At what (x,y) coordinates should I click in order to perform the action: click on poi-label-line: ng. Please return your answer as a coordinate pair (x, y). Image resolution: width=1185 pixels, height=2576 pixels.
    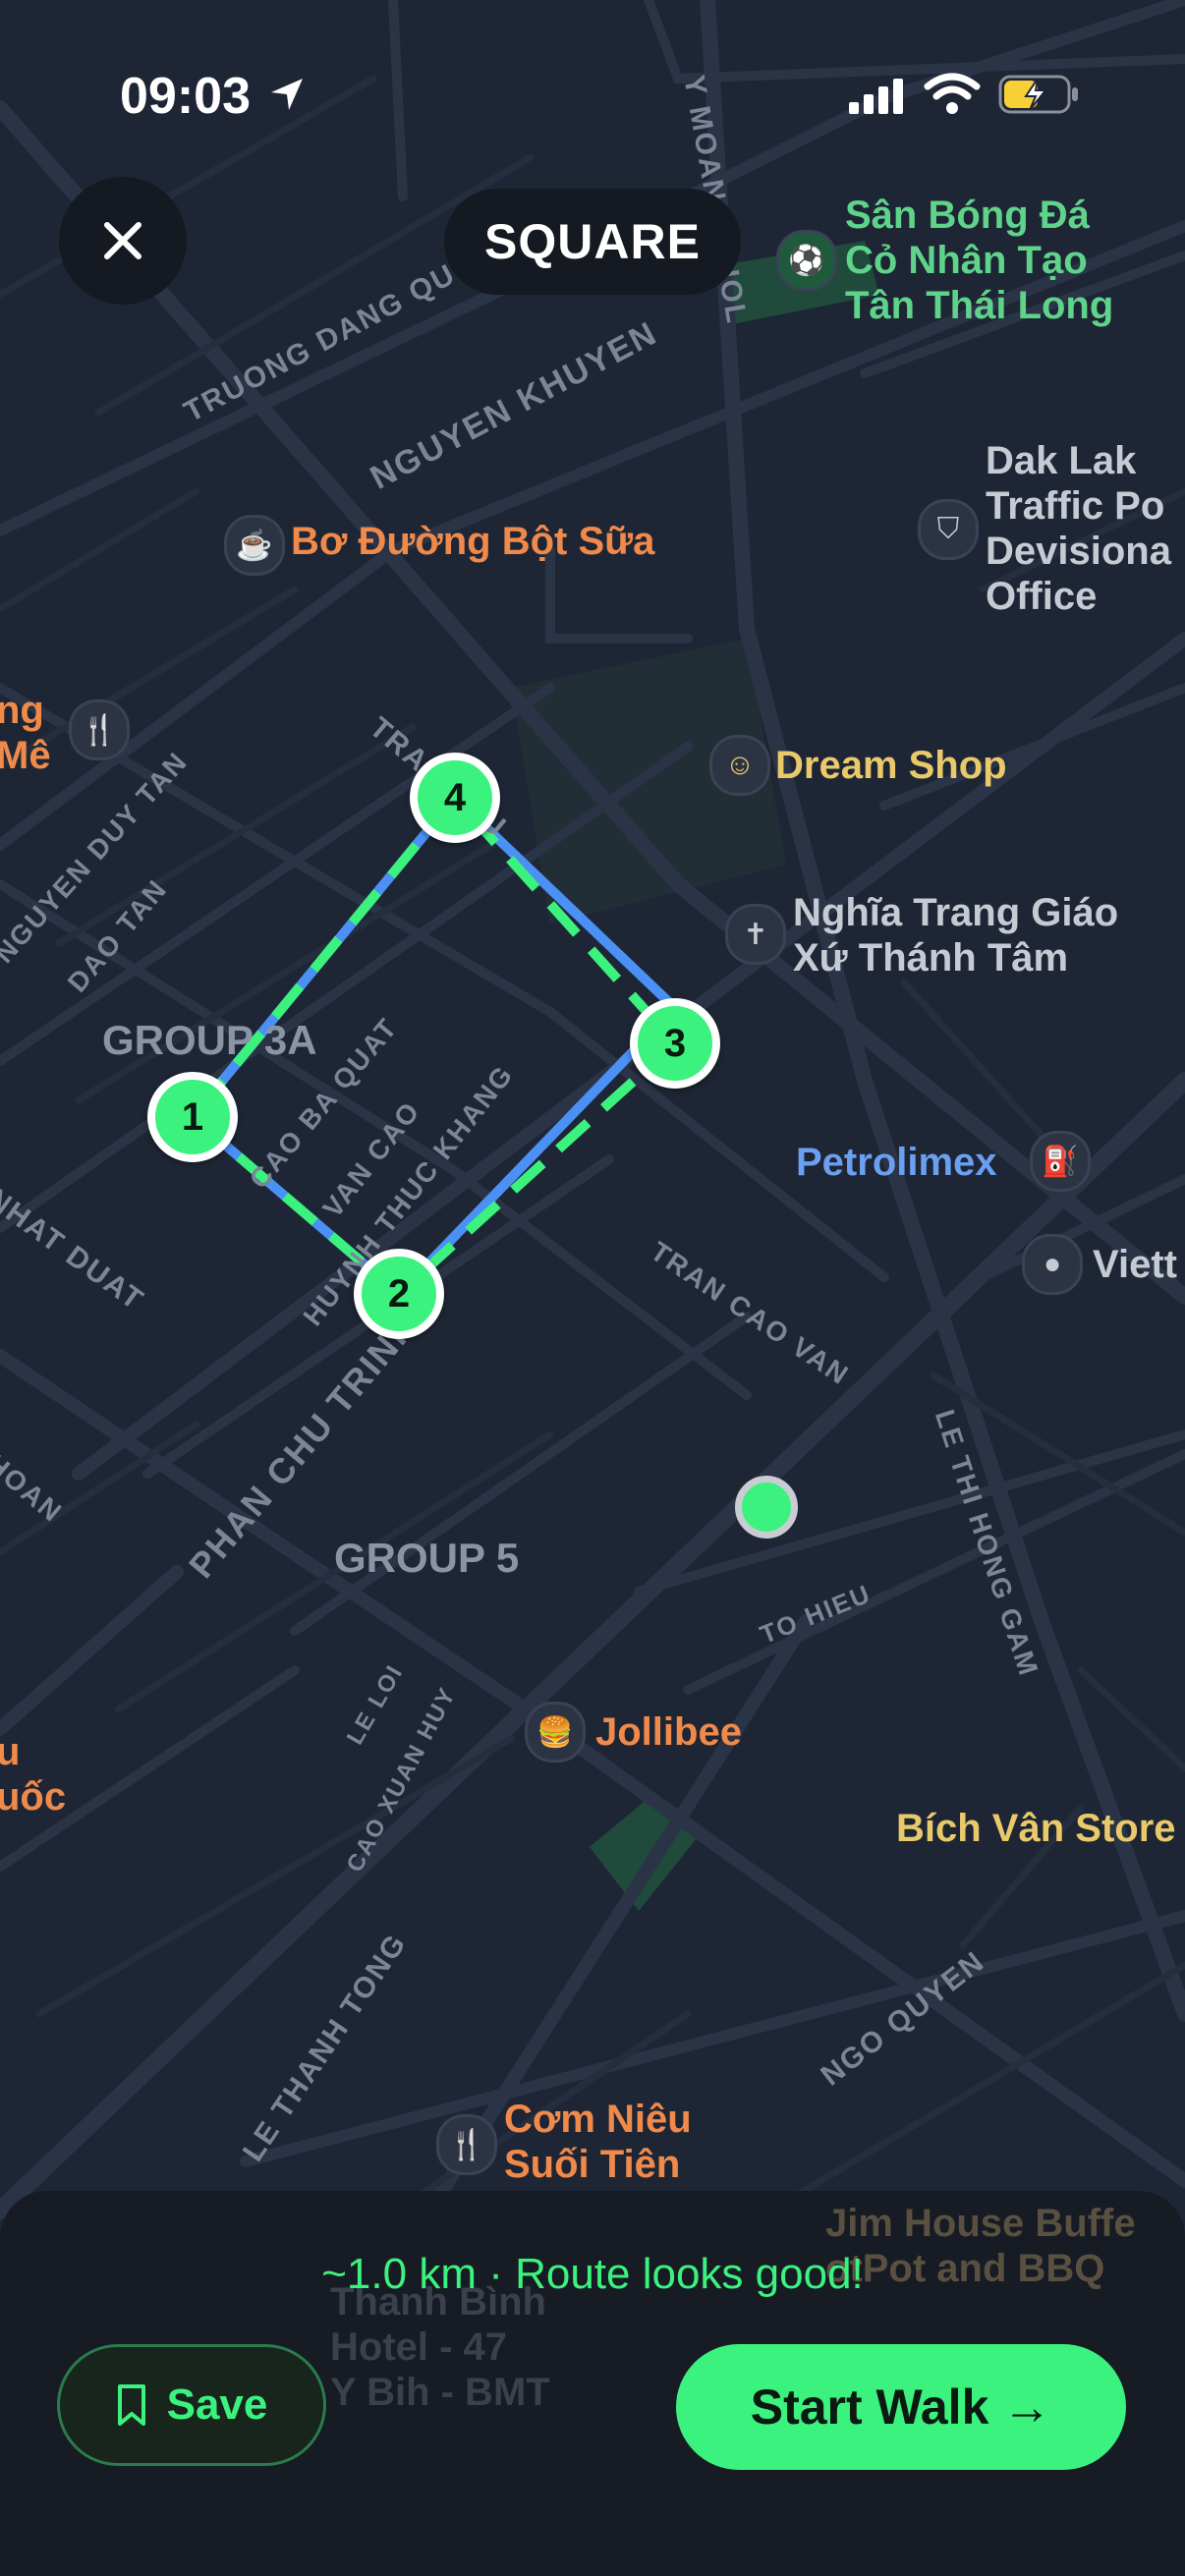
    Looking at the image, I should click on (22, 710).